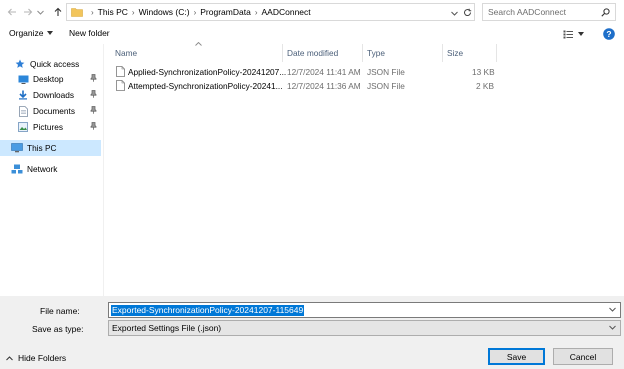 This screenshot has height=369, width=624. I want to click on nav-this-pc: This PC, so click(50, 148).